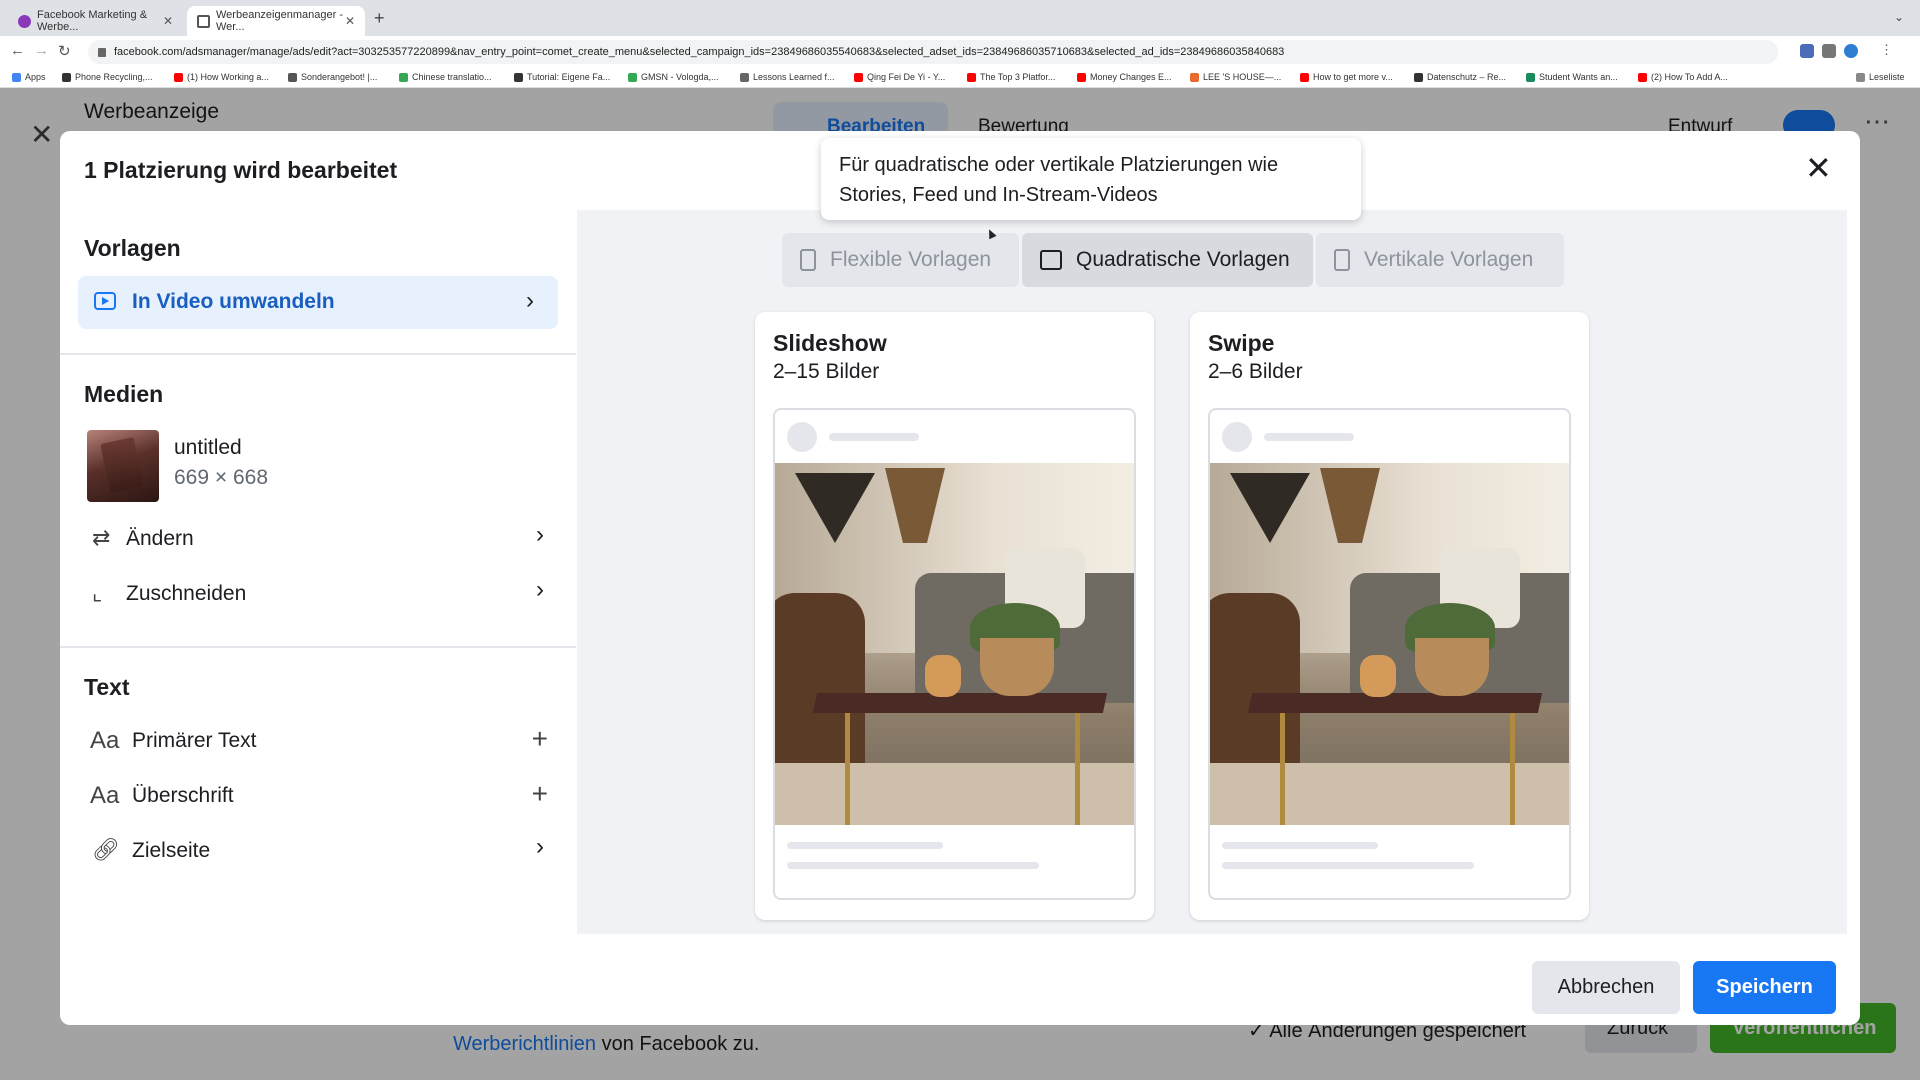 Image resolution: width=1920 pixels, height=1080 pixels. I want to click on media-dimensions: 669 × 668, so click(221, 477).